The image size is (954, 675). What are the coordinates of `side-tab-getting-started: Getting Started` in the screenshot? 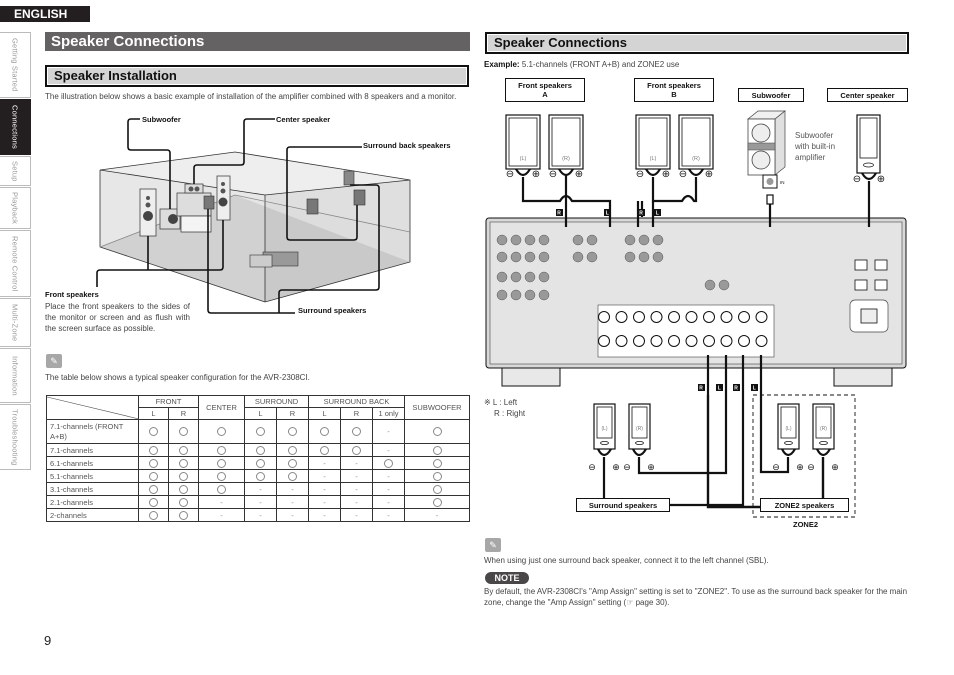 It's located at (15, 65).